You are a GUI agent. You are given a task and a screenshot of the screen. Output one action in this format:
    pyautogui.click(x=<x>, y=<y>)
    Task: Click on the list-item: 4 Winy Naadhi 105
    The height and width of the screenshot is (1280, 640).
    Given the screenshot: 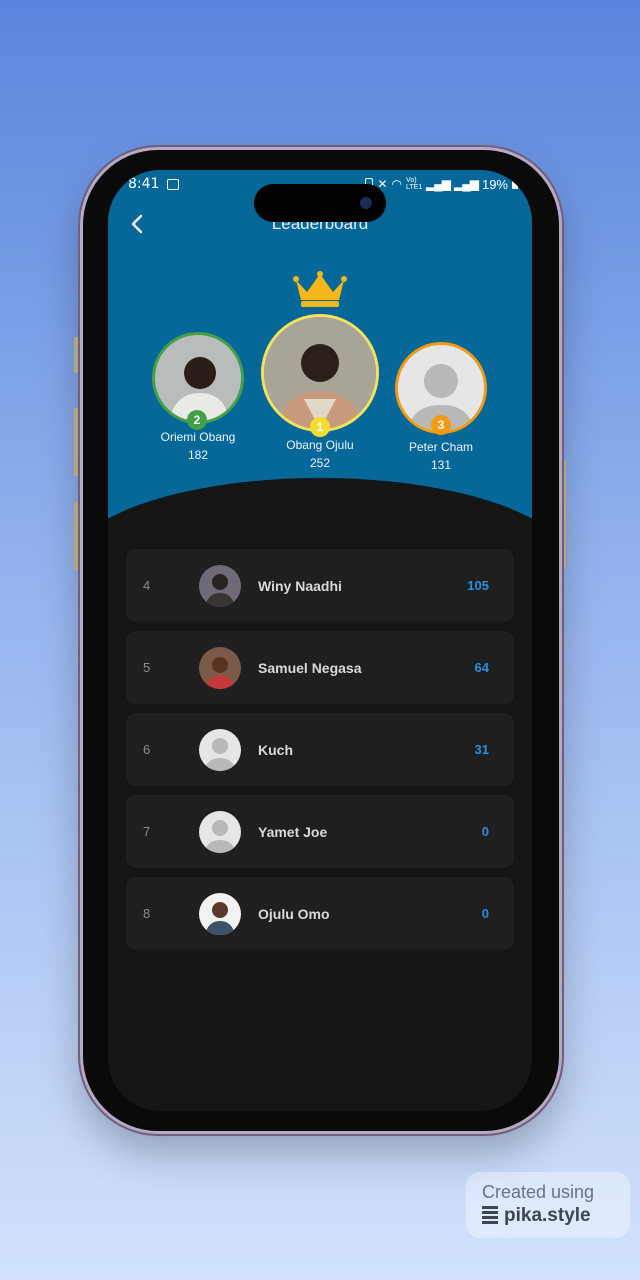 What is the action you would take?
    pyautogui.click(x=320, y=585)
    